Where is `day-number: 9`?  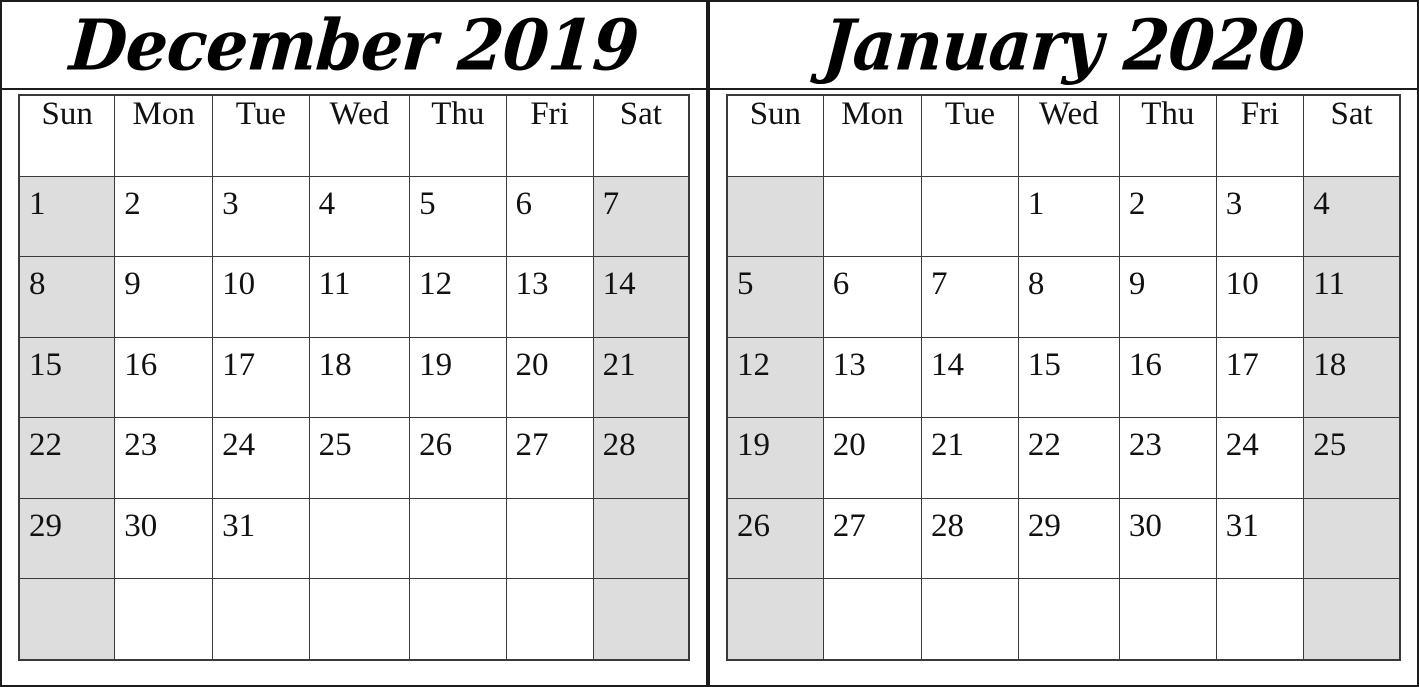 day-number: 9 is located at coordinates (132, 284).